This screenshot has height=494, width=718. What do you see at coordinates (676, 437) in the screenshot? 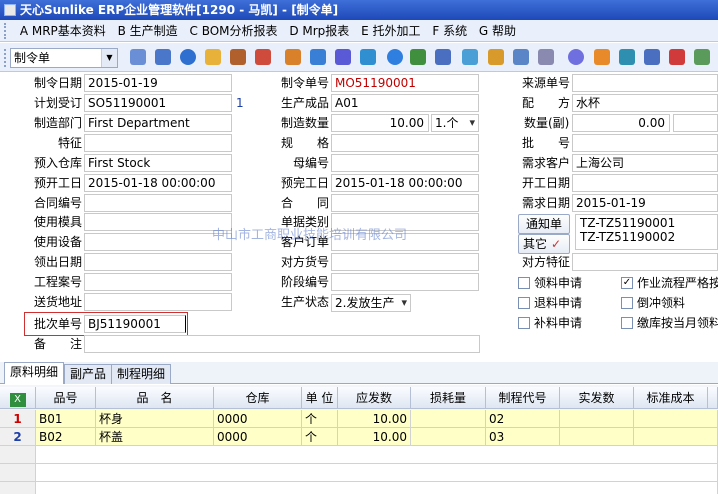
I see `cell-cost` at bounding box center [676, 437].